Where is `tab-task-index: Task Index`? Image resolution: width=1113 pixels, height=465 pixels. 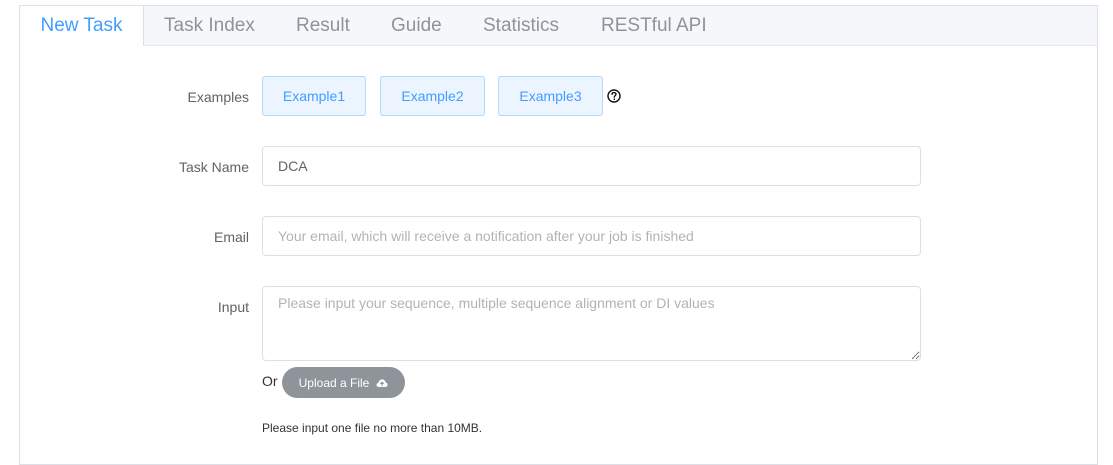
tab-task-index: Task Index is located at coordinates (209, 26).